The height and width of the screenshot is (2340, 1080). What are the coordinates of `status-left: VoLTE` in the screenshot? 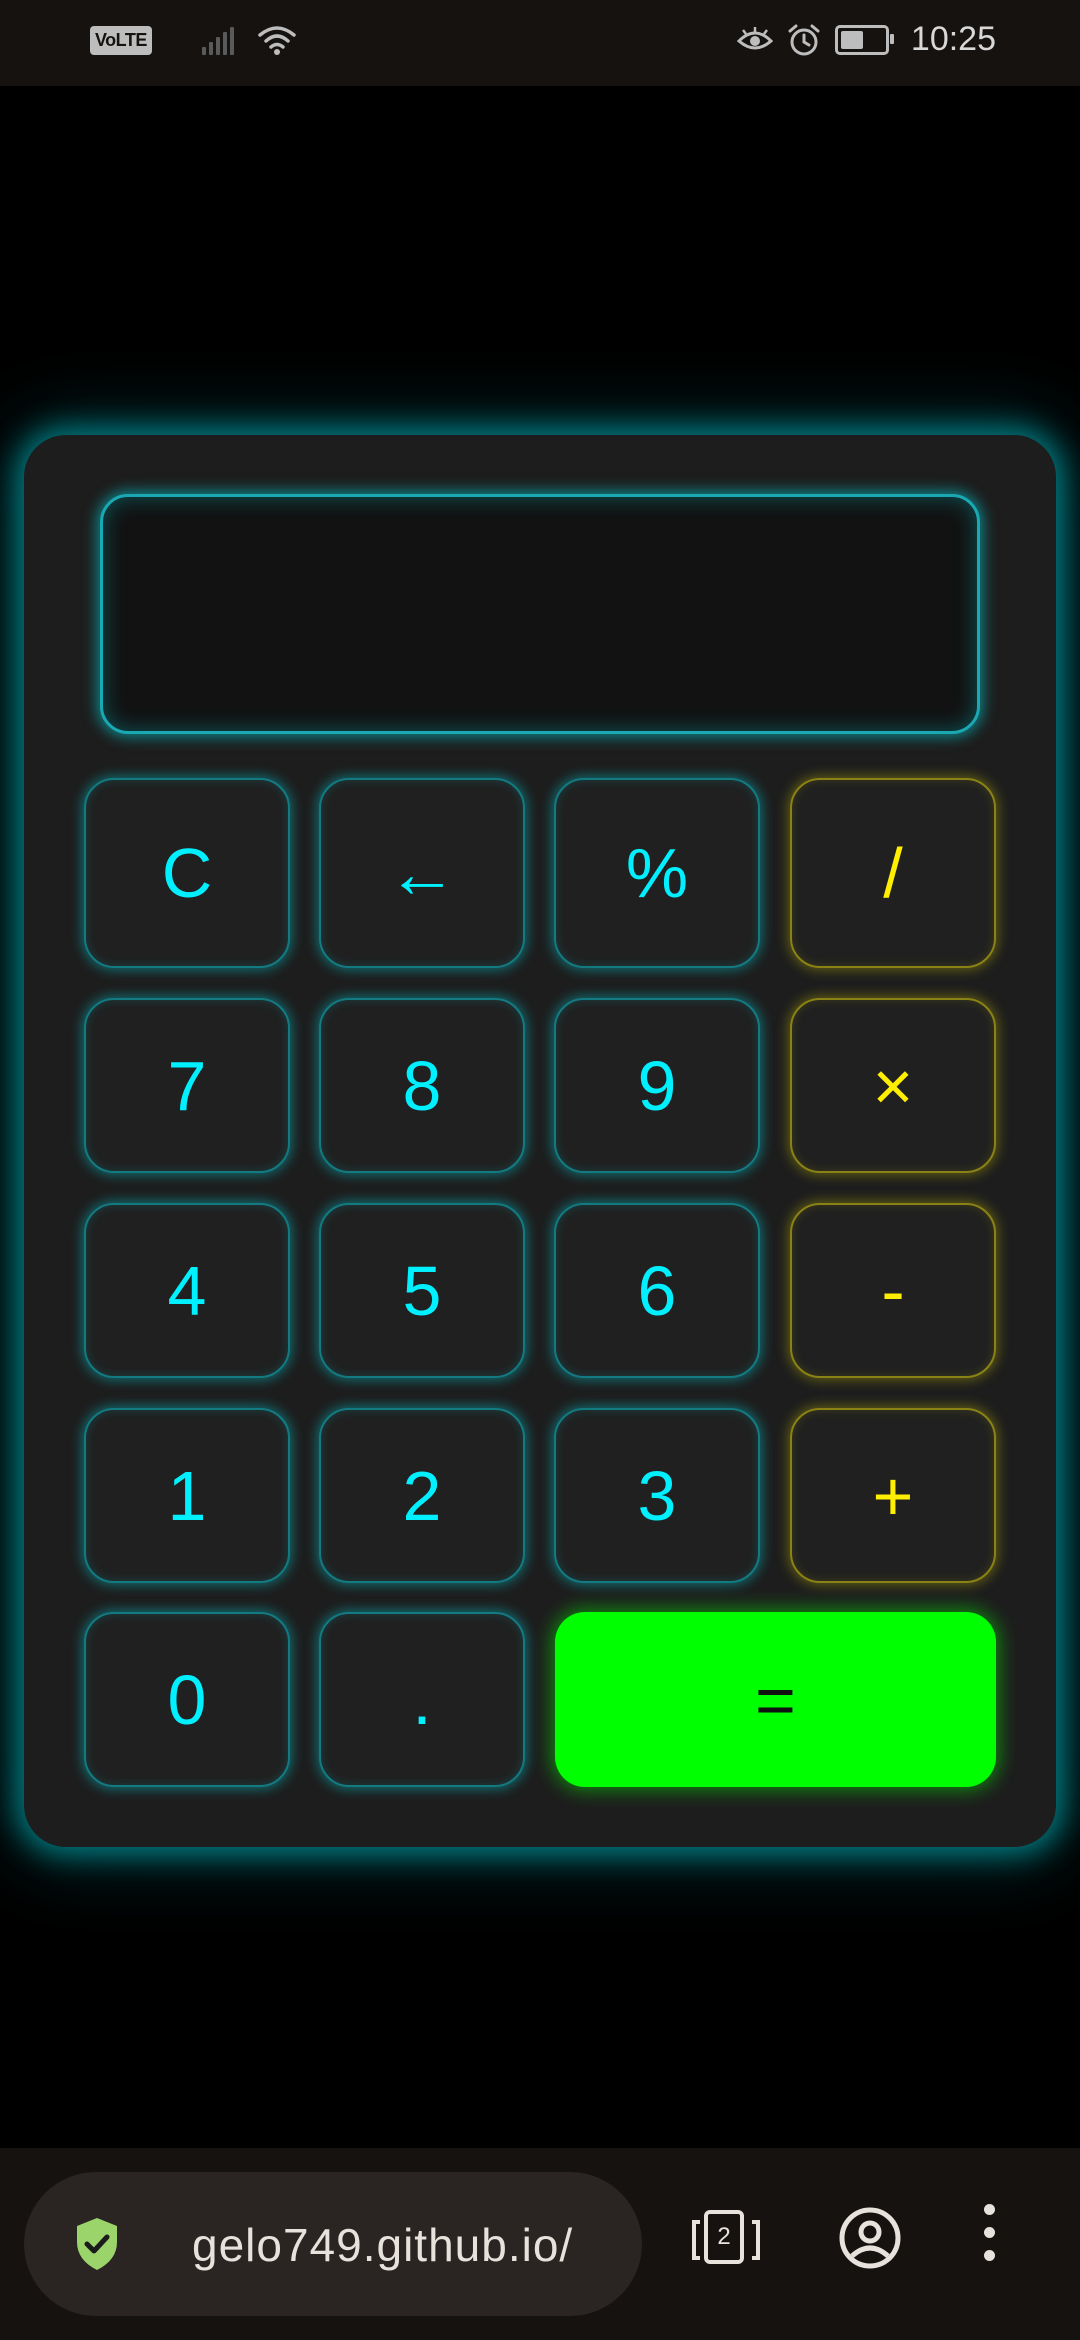 It's located at (193, 40).